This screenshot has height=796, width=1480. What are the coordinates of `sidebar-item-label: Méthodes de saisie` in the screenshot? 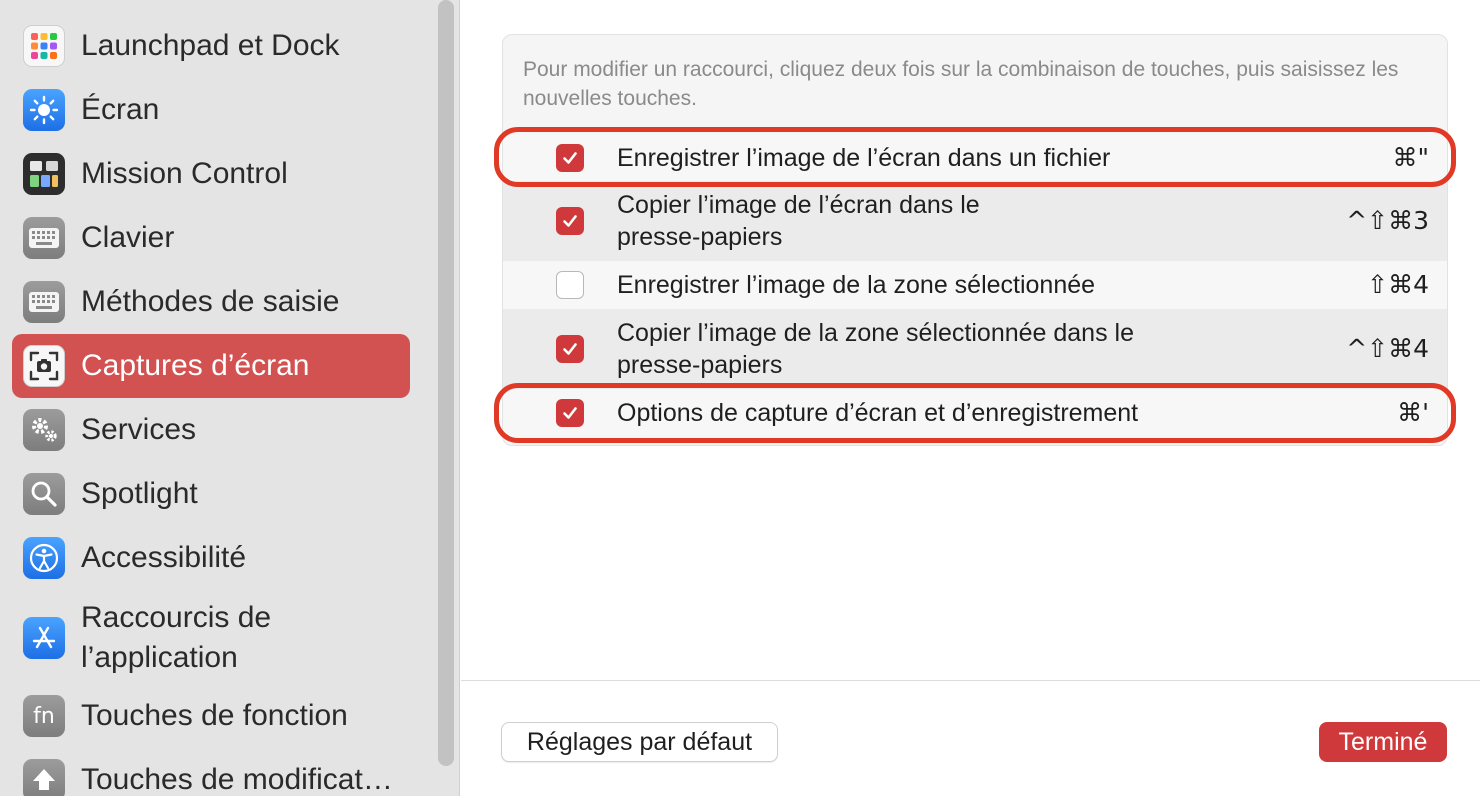 It's located at (210, 301).